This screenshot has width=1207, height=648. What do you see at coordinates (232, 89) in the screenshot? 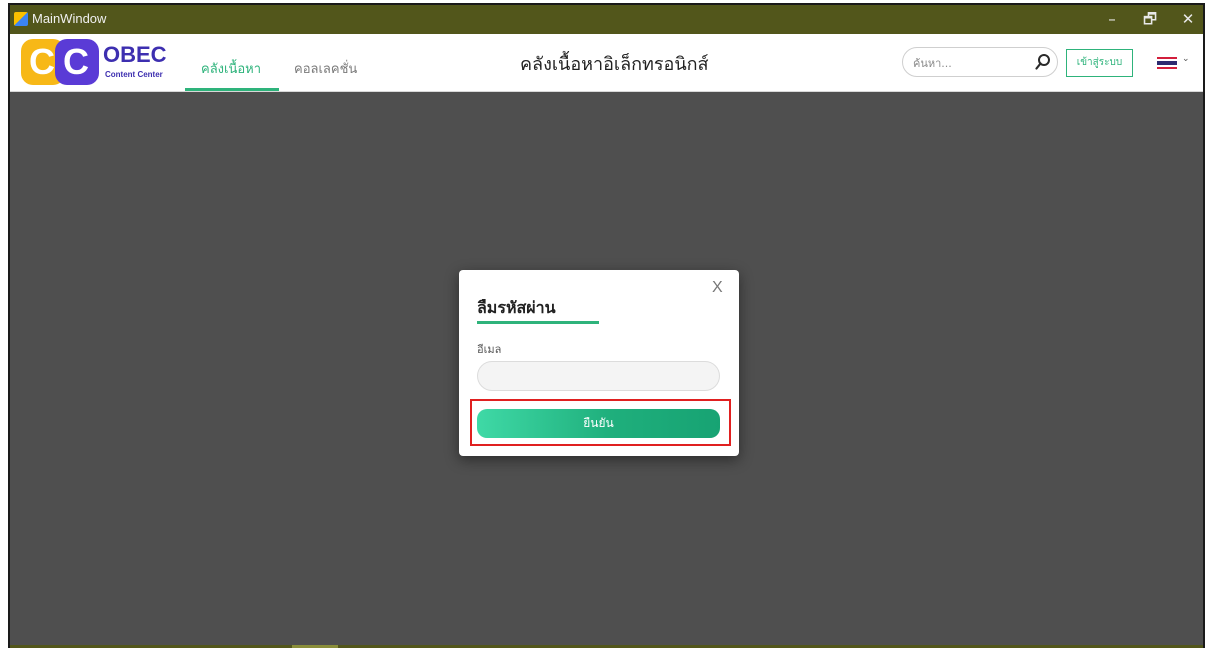
I see `active-tab-indicator` at bounding box center [232, 89].